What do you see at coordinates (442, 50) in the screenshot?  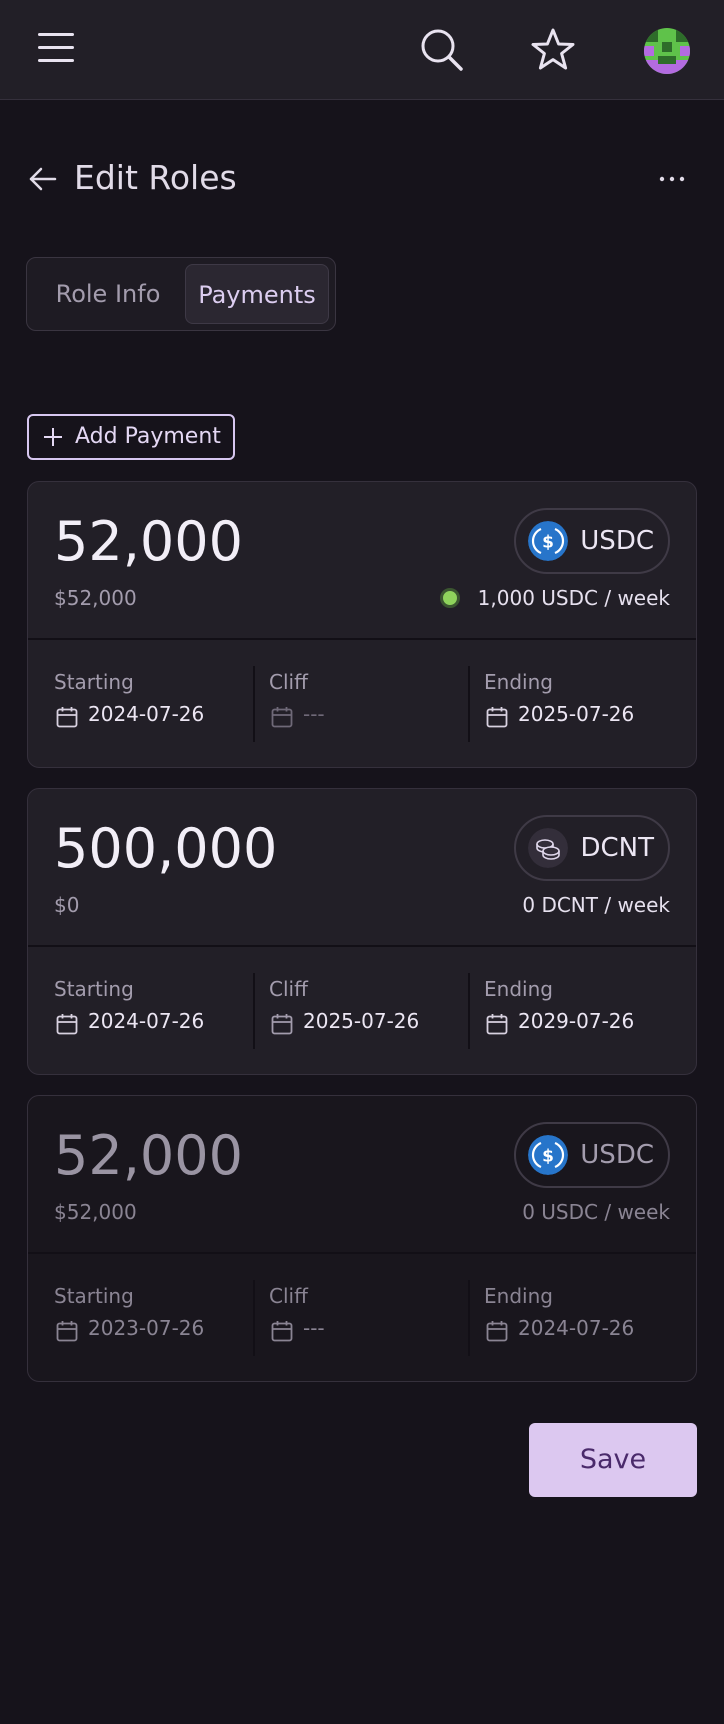 I see `search-icon` at bounding box center [442, 50].